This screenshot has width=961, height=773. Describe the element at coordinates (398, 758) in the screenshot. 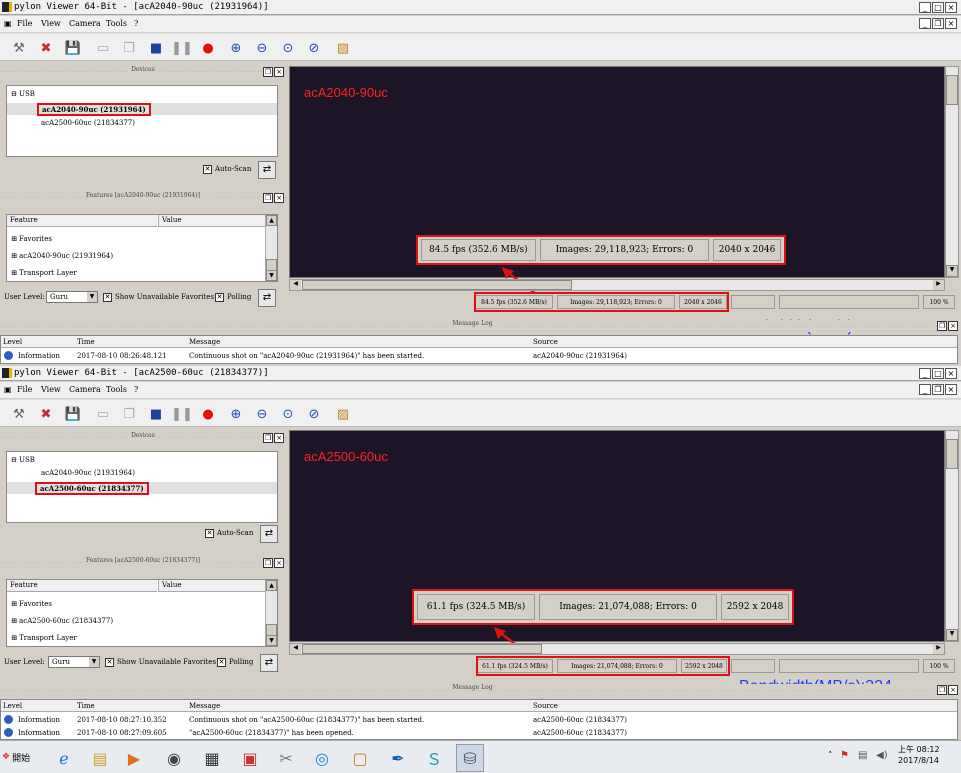

I see `quill-app-icon: ✒` at that location.